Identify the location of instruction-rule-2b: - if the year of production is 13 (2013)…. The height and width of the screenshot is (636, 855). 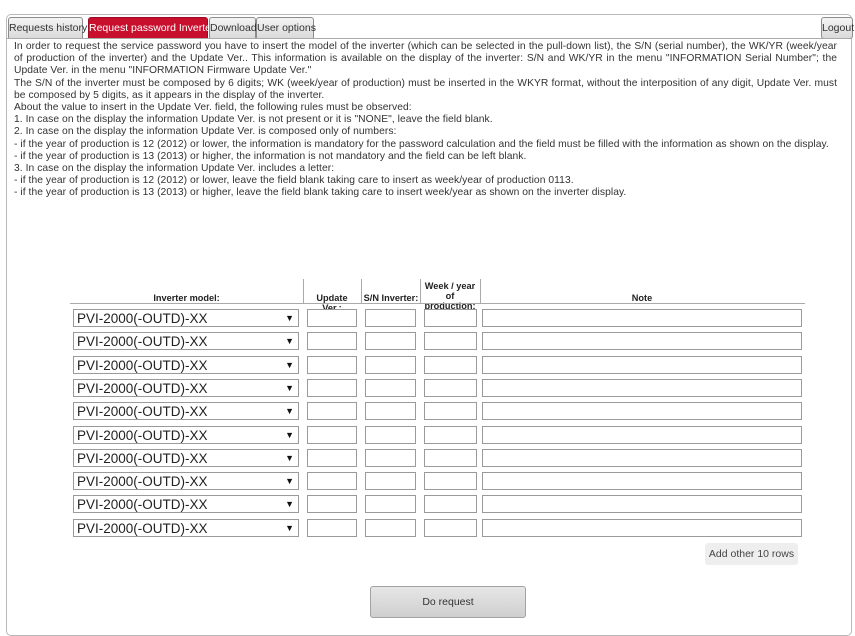
(270, 156).